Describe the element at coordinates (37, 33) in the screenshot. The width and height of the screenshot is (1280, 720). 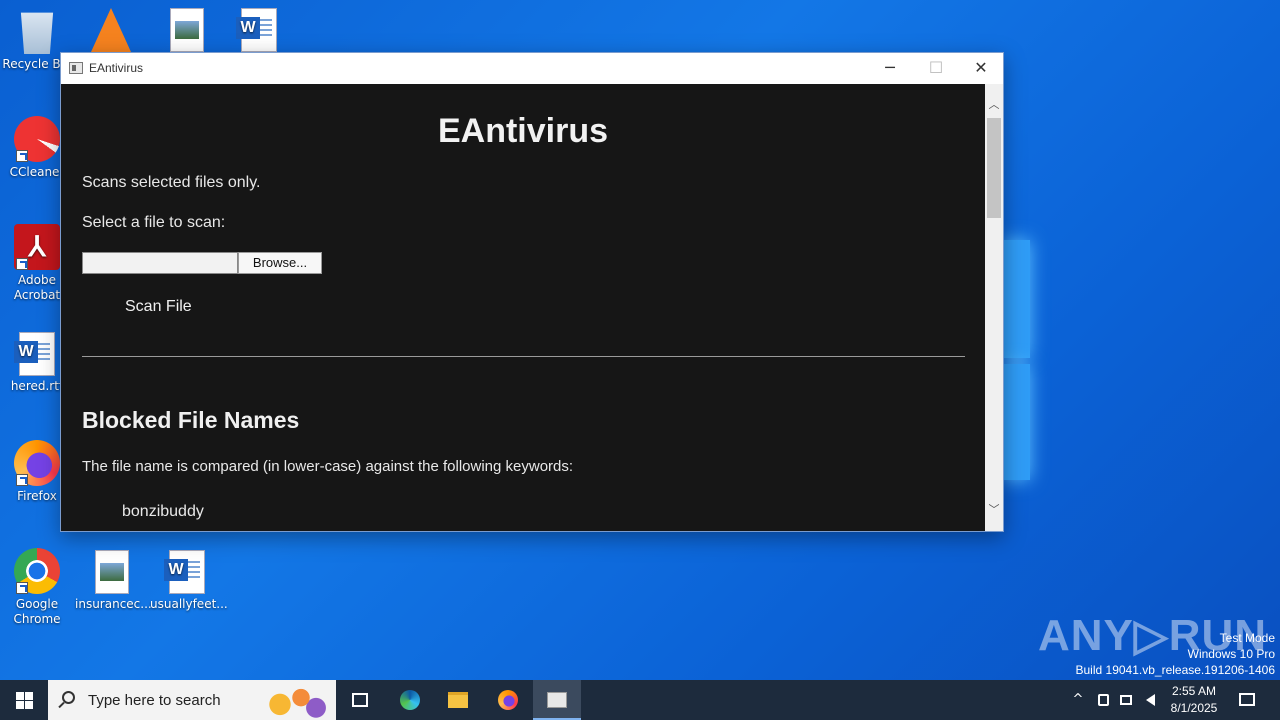
I see `recycle-bin-icon` at that location.